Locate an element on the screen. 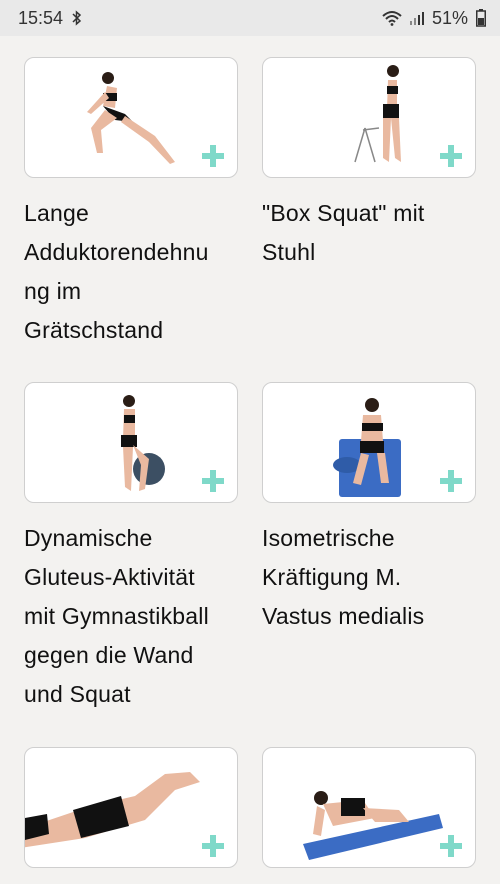 The width and height of the screenshot is (500, 884). wifi-icon is located at coordinates (392, 18).